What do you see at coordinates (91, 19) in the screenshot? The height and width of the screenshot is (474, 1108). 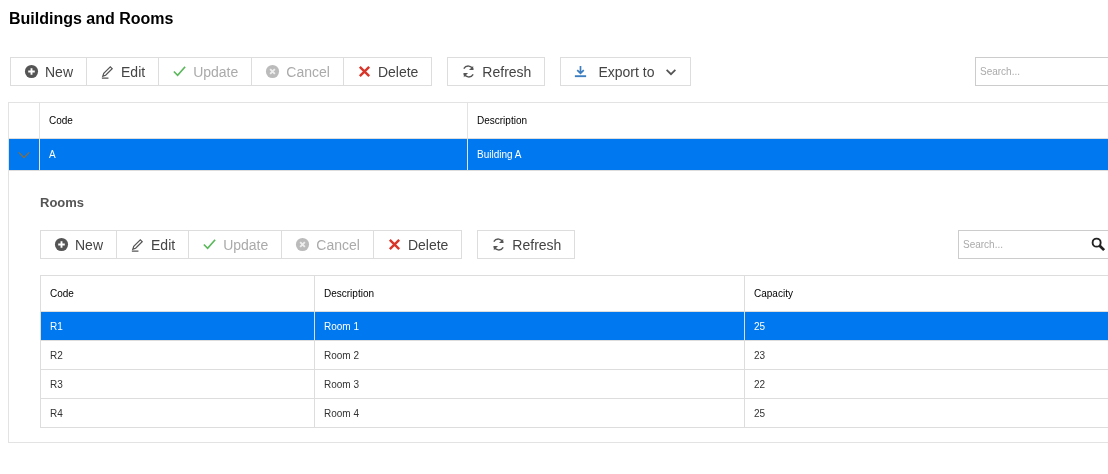 I see `page-title: Buildings and Rooms` at bounding box center [91, 19].